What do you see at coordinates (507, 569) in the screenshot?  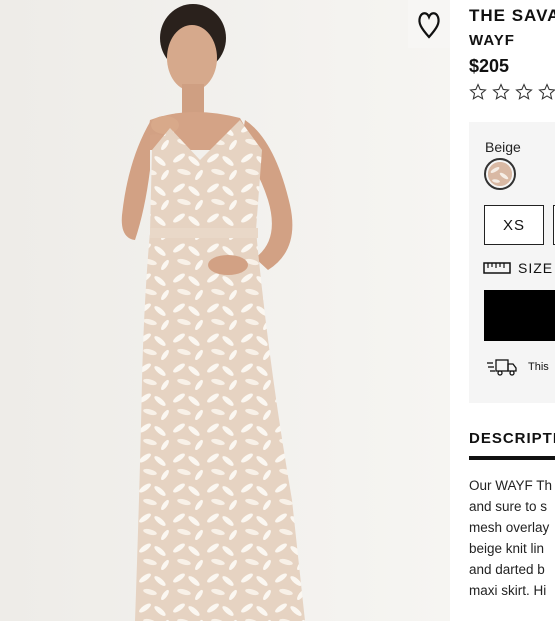 I see `description-line: and darted b` at bounding box center [507, 569].